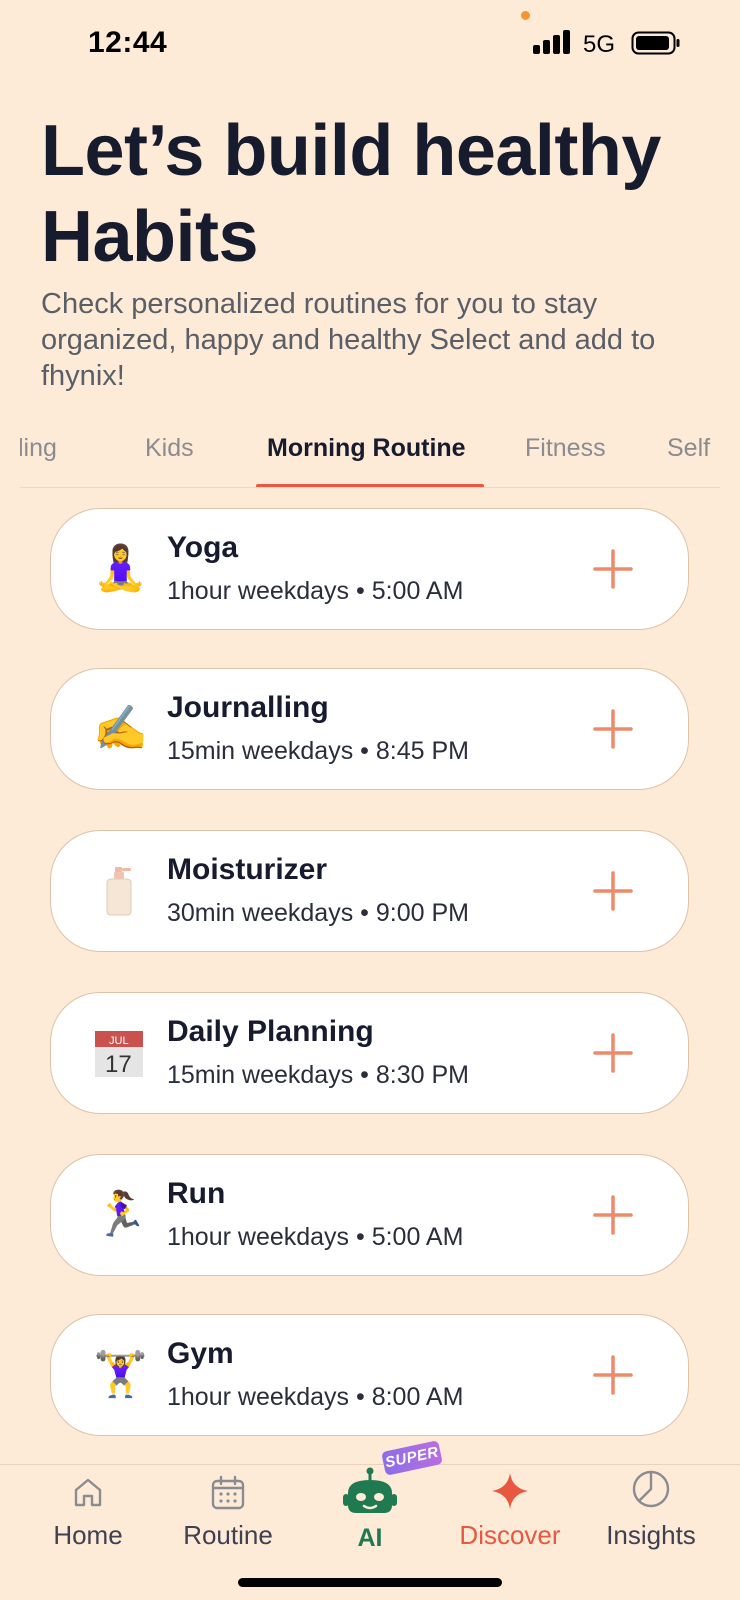  Describe the element at coordinates (351, 194) in the screenshot. I see `page-title: Let’s build healthy Habits` at that location.